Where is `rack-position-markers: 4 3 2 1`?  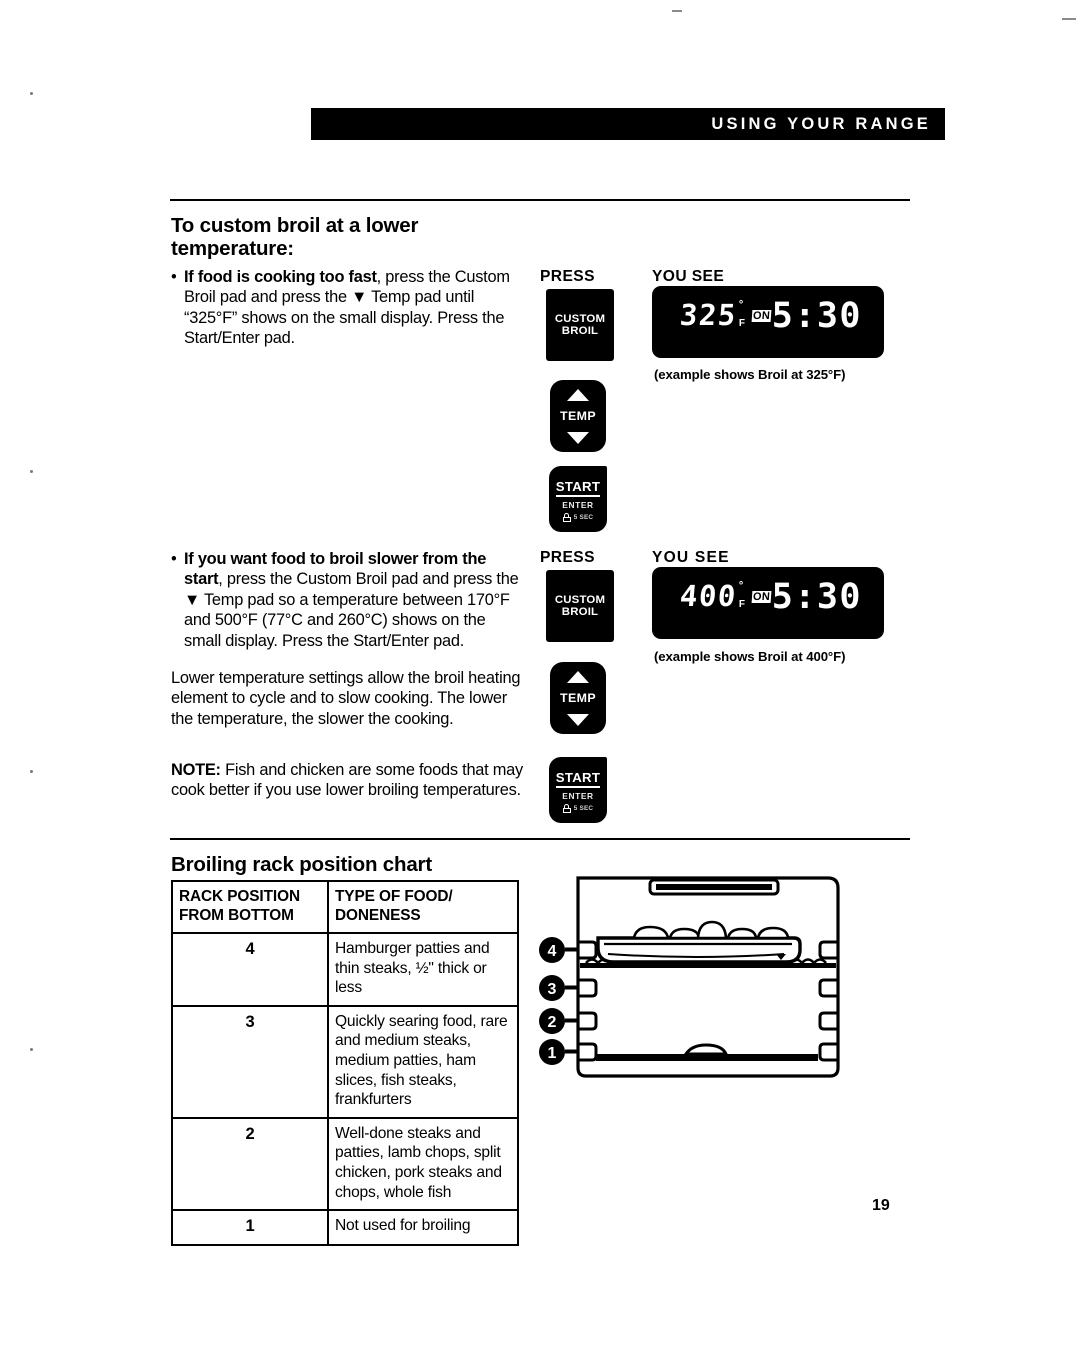 rack-position-markers: 4 3 2 1 is located at coordinates (558, 1001).